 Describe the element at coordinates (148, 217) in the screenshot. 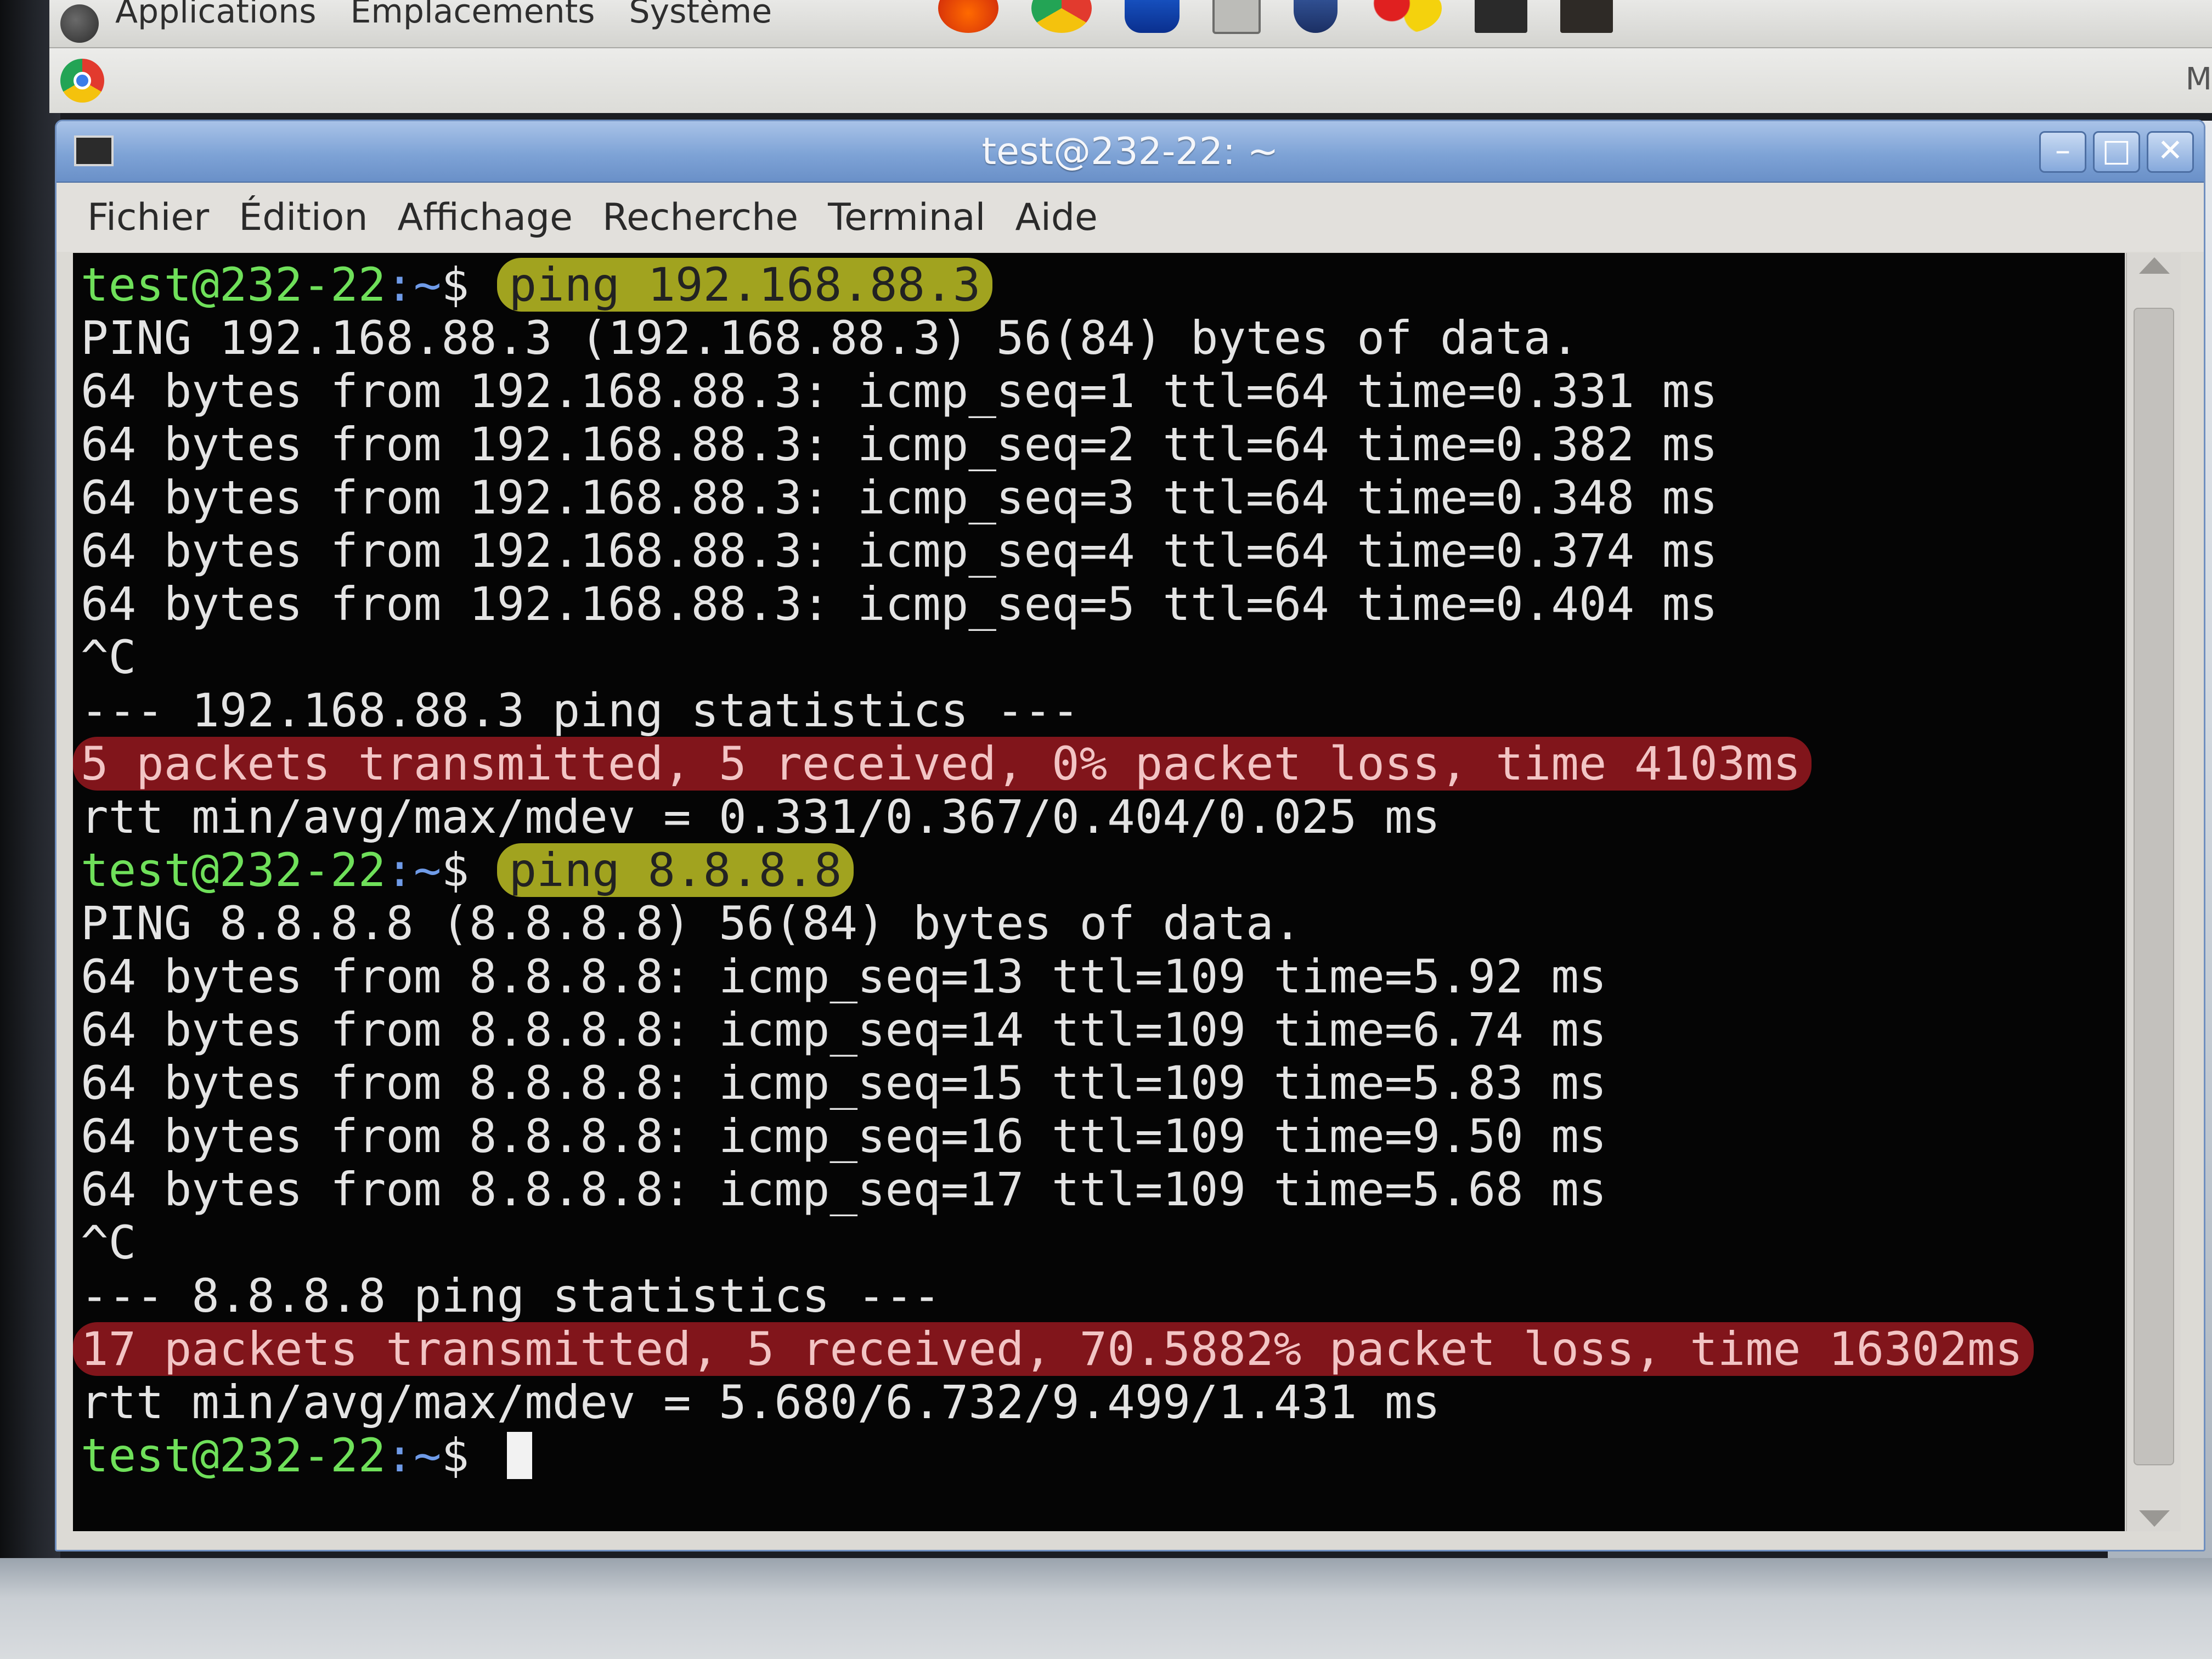

I see `menu-fichier: Fichier` at that location.